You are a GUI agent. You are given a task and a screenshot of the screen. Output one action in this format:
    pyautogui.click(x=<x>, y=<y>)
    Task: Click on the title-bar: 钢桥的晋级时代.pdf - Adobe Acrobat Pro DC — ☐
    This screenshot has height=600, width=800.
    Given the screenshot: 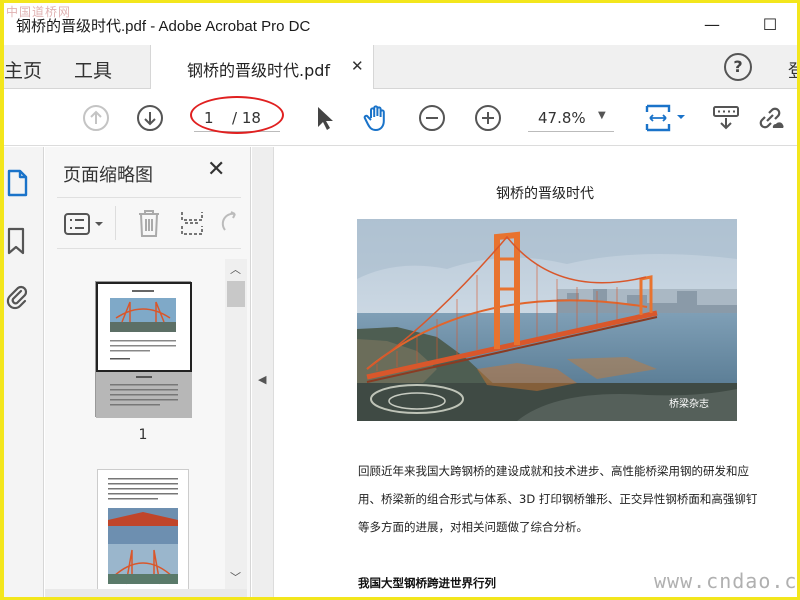 What is the action you would take?
    pyautogui.click(x=400, y=24)
    